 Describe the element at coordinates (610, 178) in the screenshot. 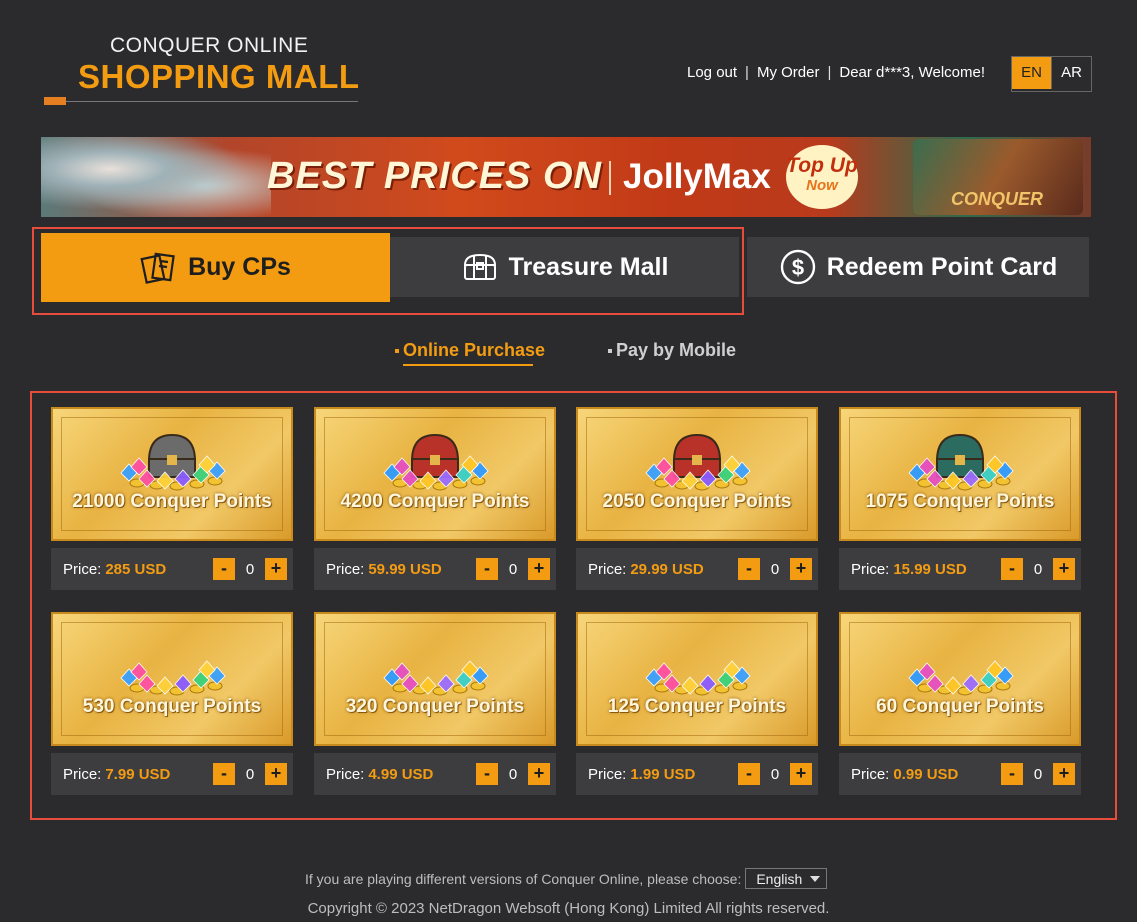

I see `banner-divider` at that location.